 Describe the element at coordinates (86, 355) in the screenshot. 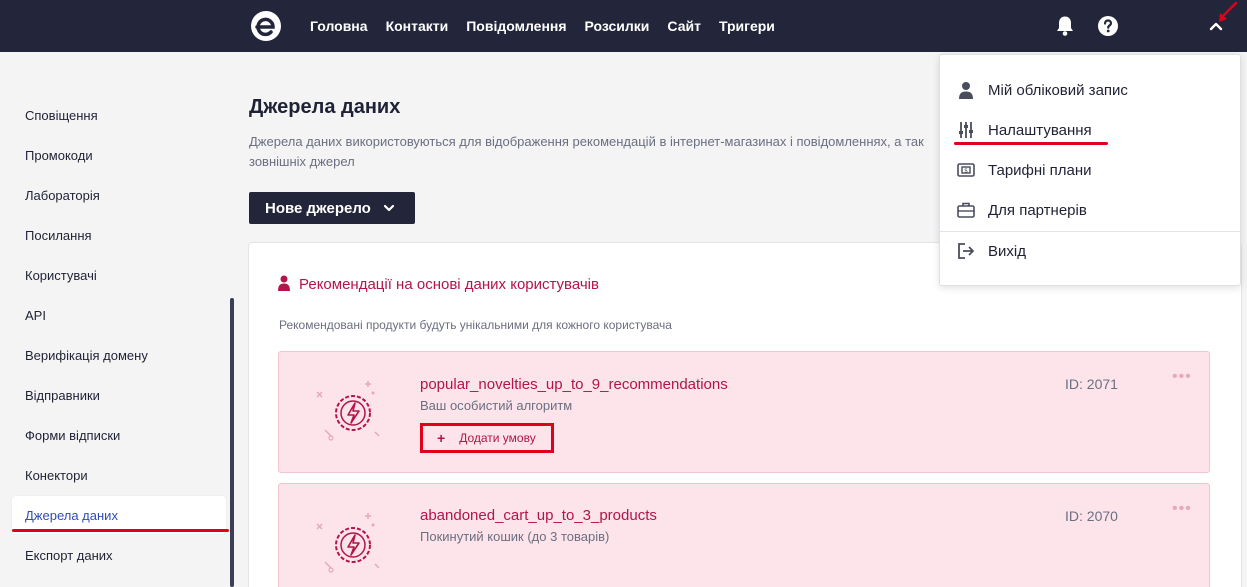

I see `sidebar-item-domain-verification: Верифікація домену` at that location.